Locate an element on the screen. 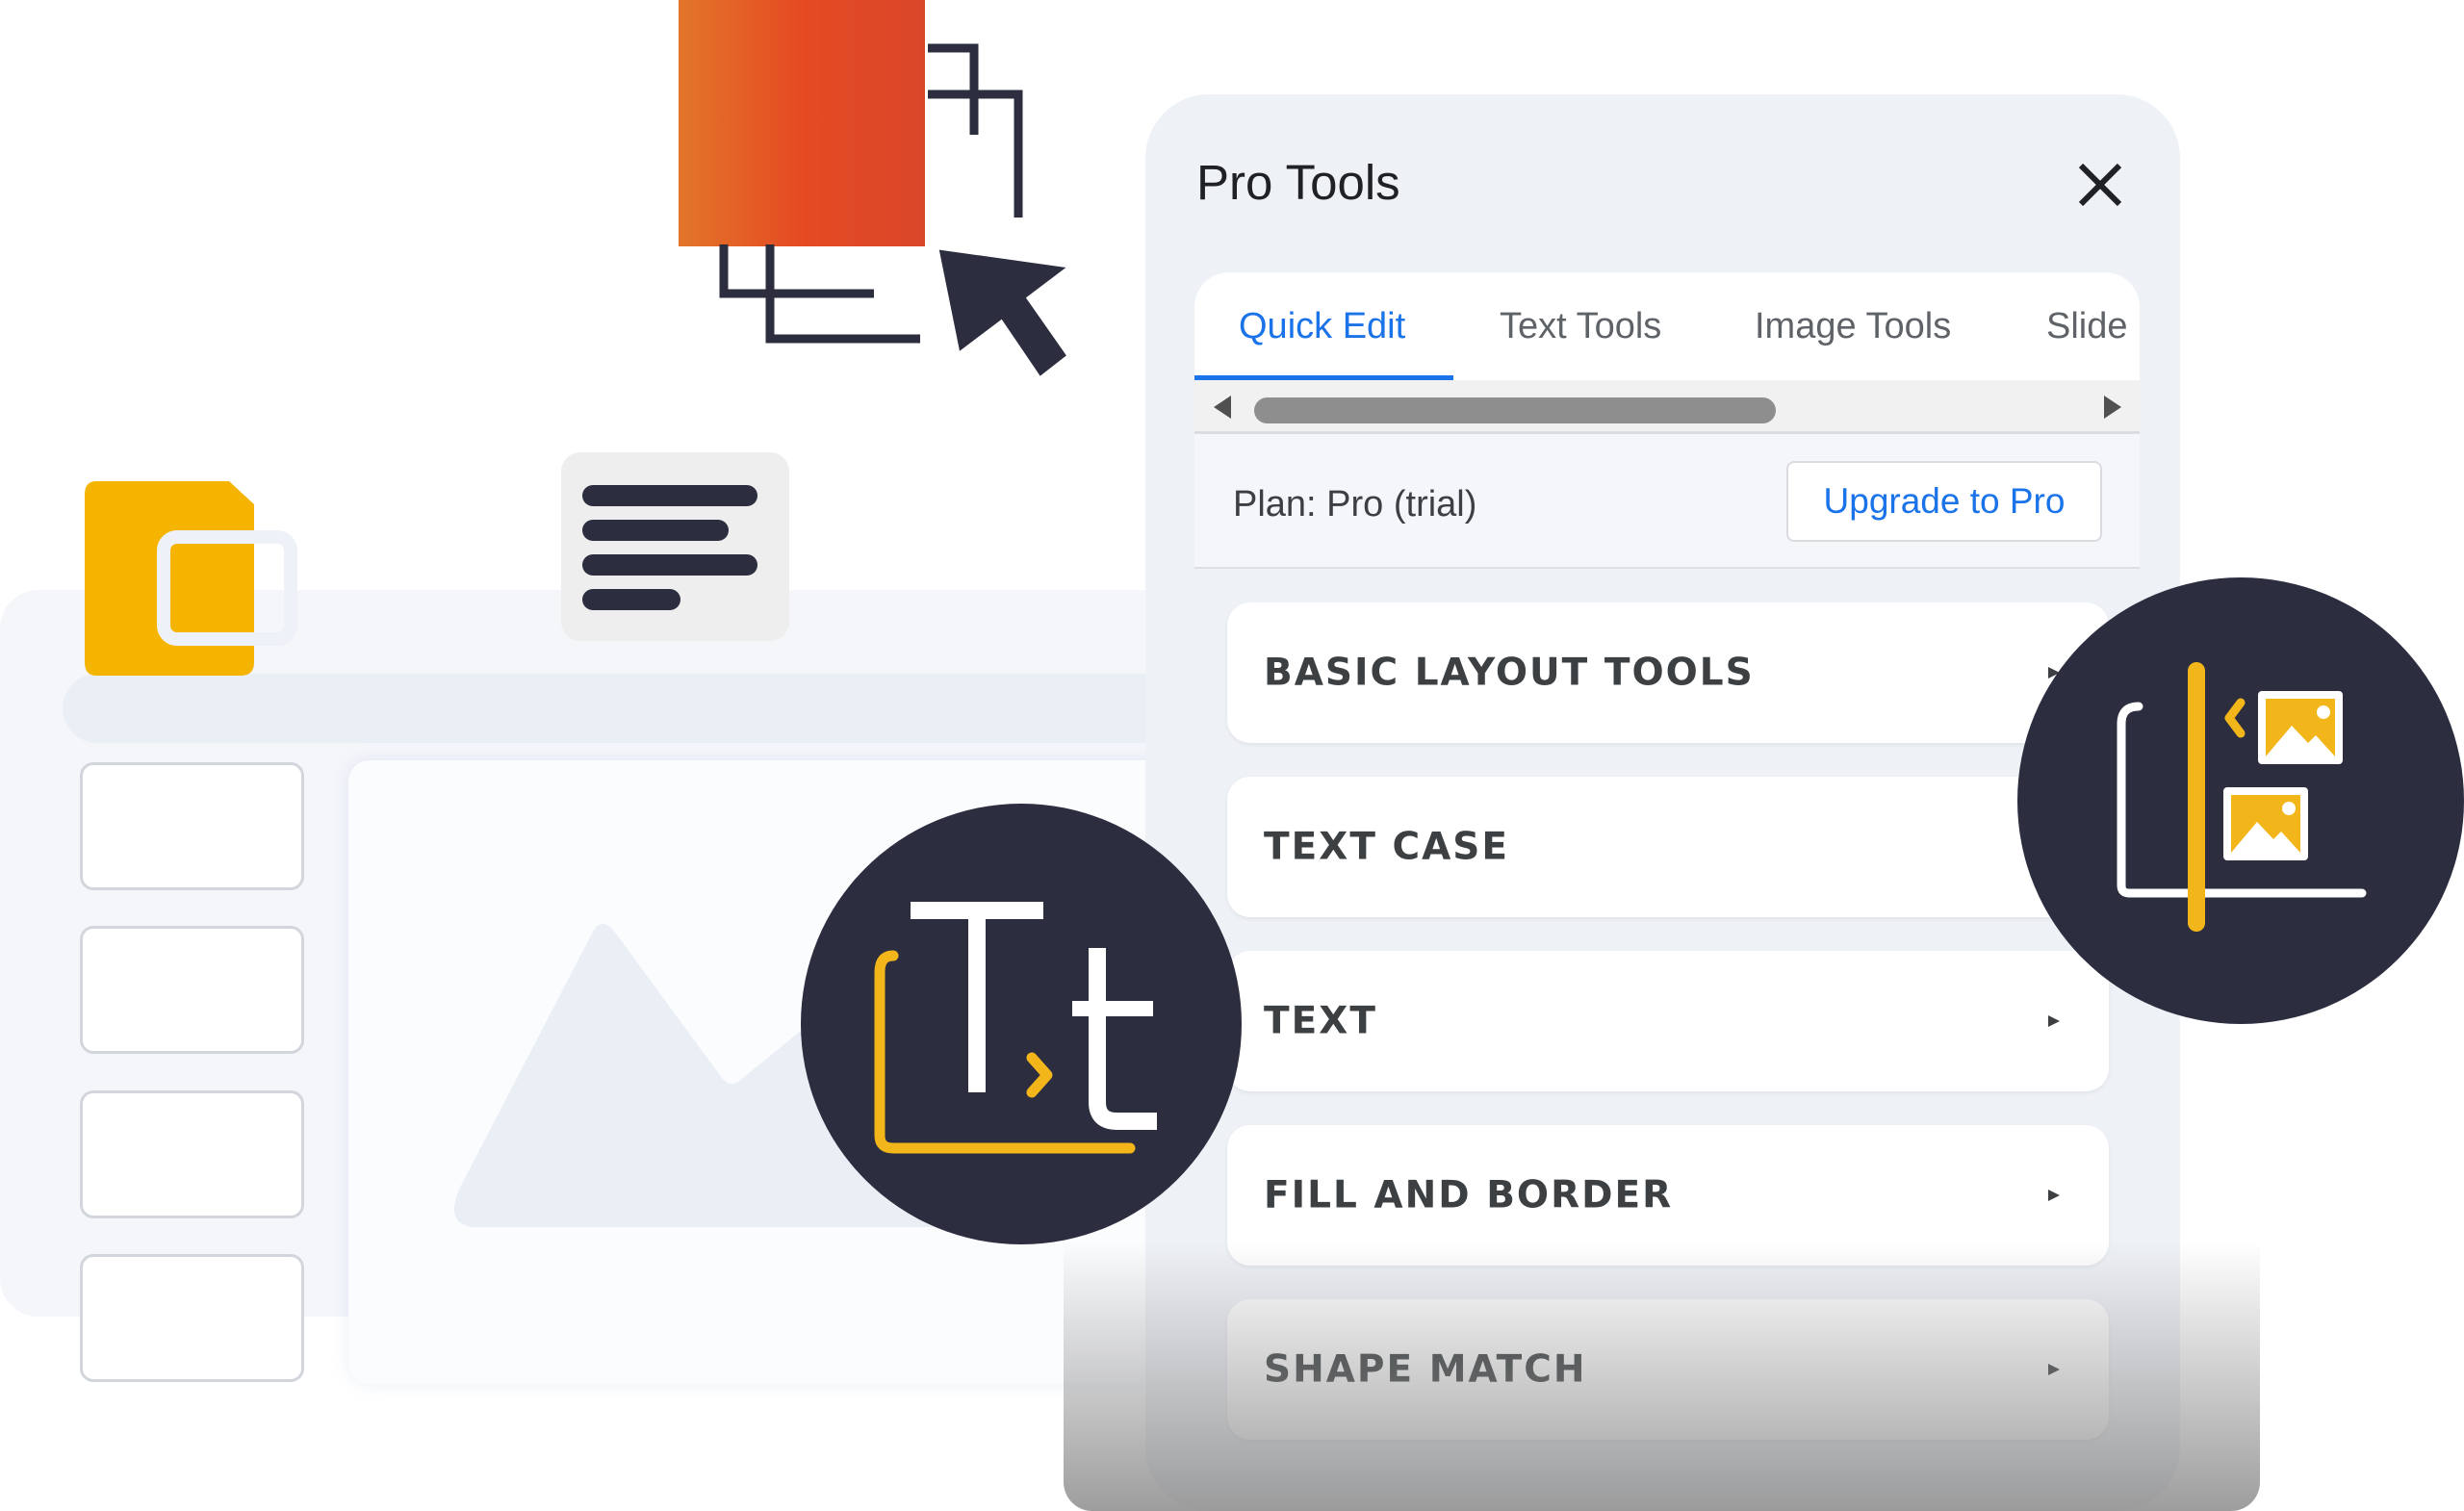 This screenshot has height=1511, width=2464. panel-title: Pro Tools is located at coordinates (1298, 182).